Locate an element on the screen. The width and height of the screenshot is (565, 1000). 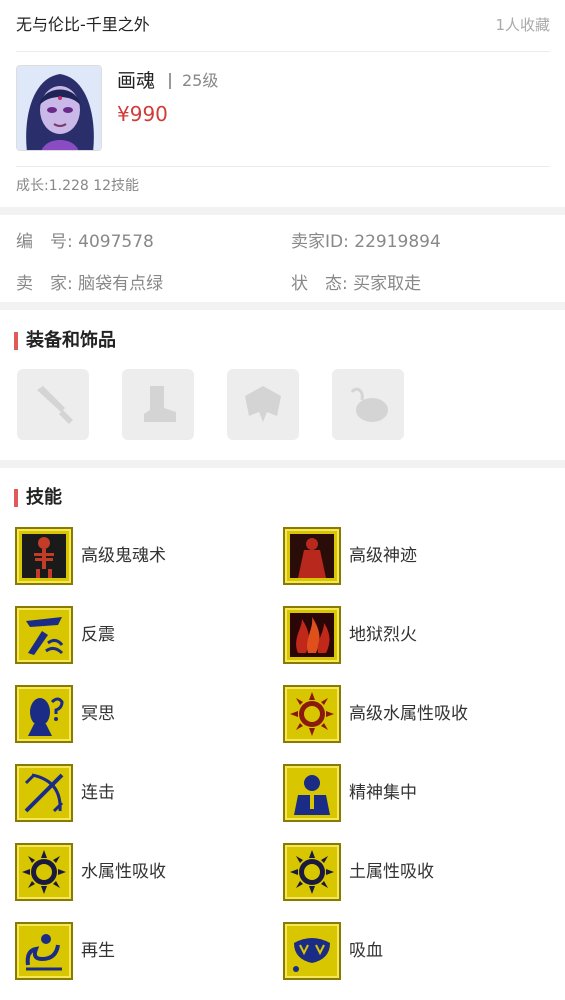
seller-id-value: 22919894 is located at coordinates (397, 242).